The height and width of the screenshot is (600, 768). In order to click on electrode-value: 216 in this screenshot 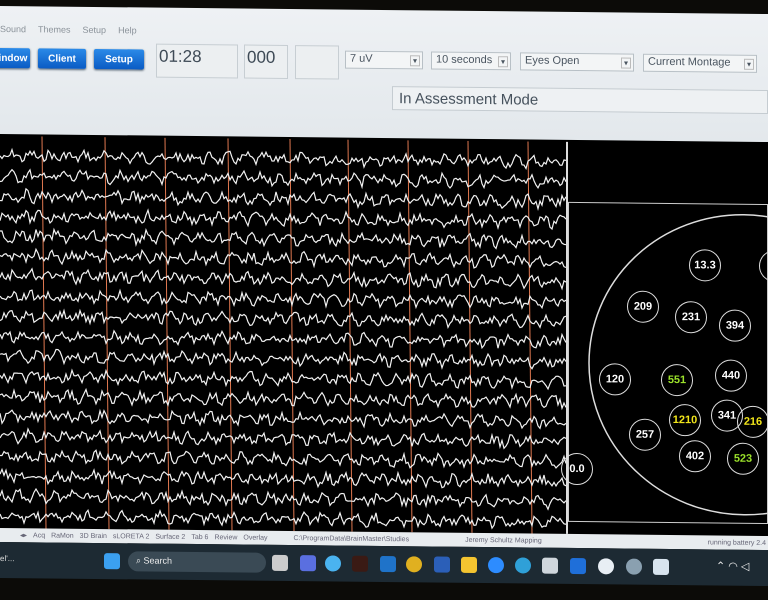, I will do `click(752, 422)`.